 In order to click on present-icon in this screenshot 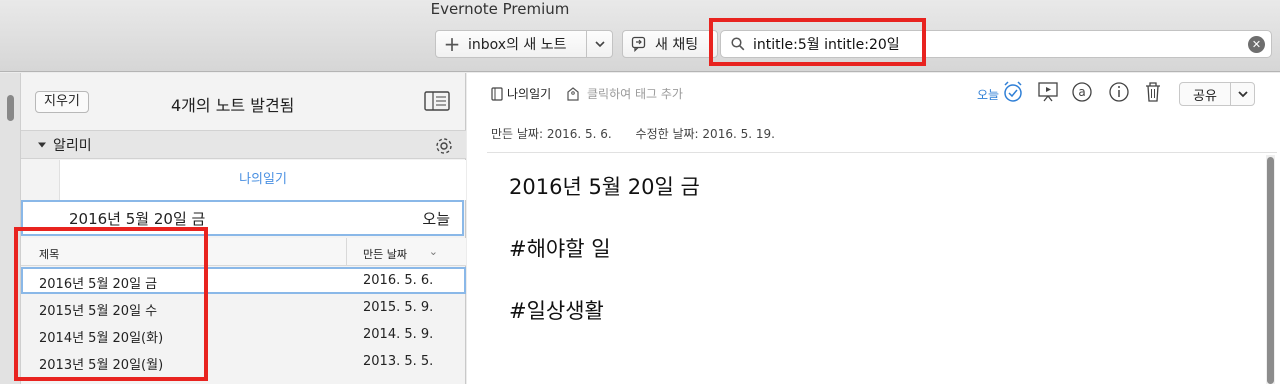, I will do `click(1048, 94)`.